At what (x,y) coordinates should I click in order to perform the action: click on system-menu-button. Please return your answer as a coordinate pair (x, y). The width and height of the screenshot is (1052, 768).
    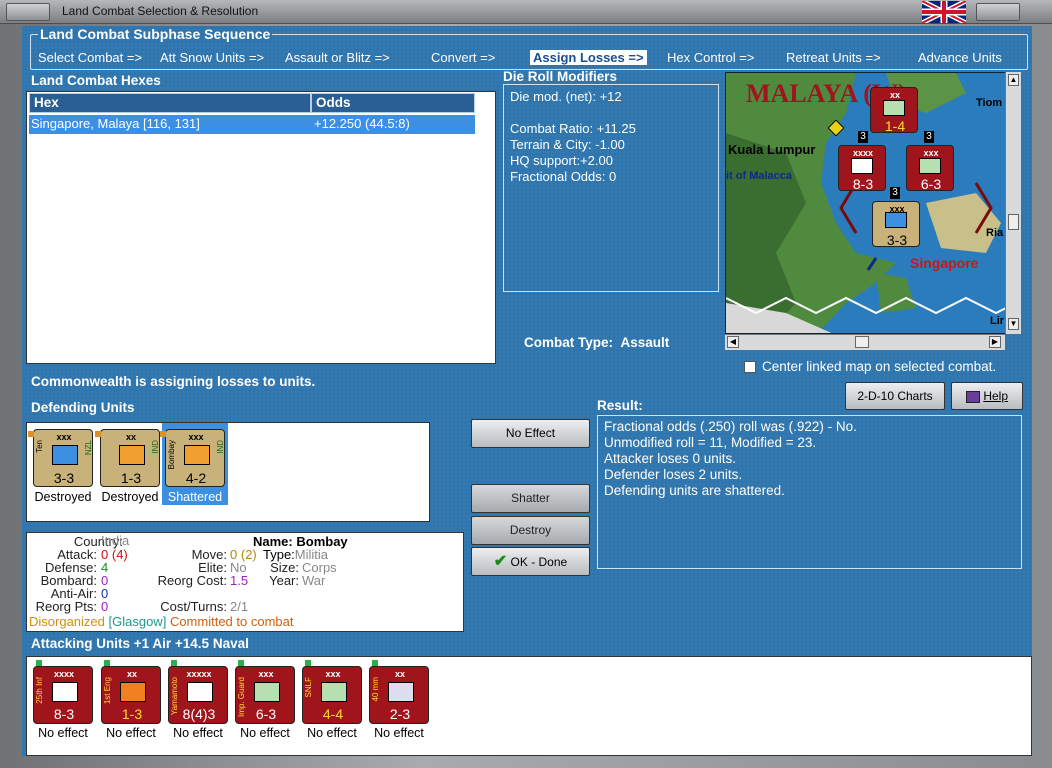
    Looking at the image, I should click on (28, 12).